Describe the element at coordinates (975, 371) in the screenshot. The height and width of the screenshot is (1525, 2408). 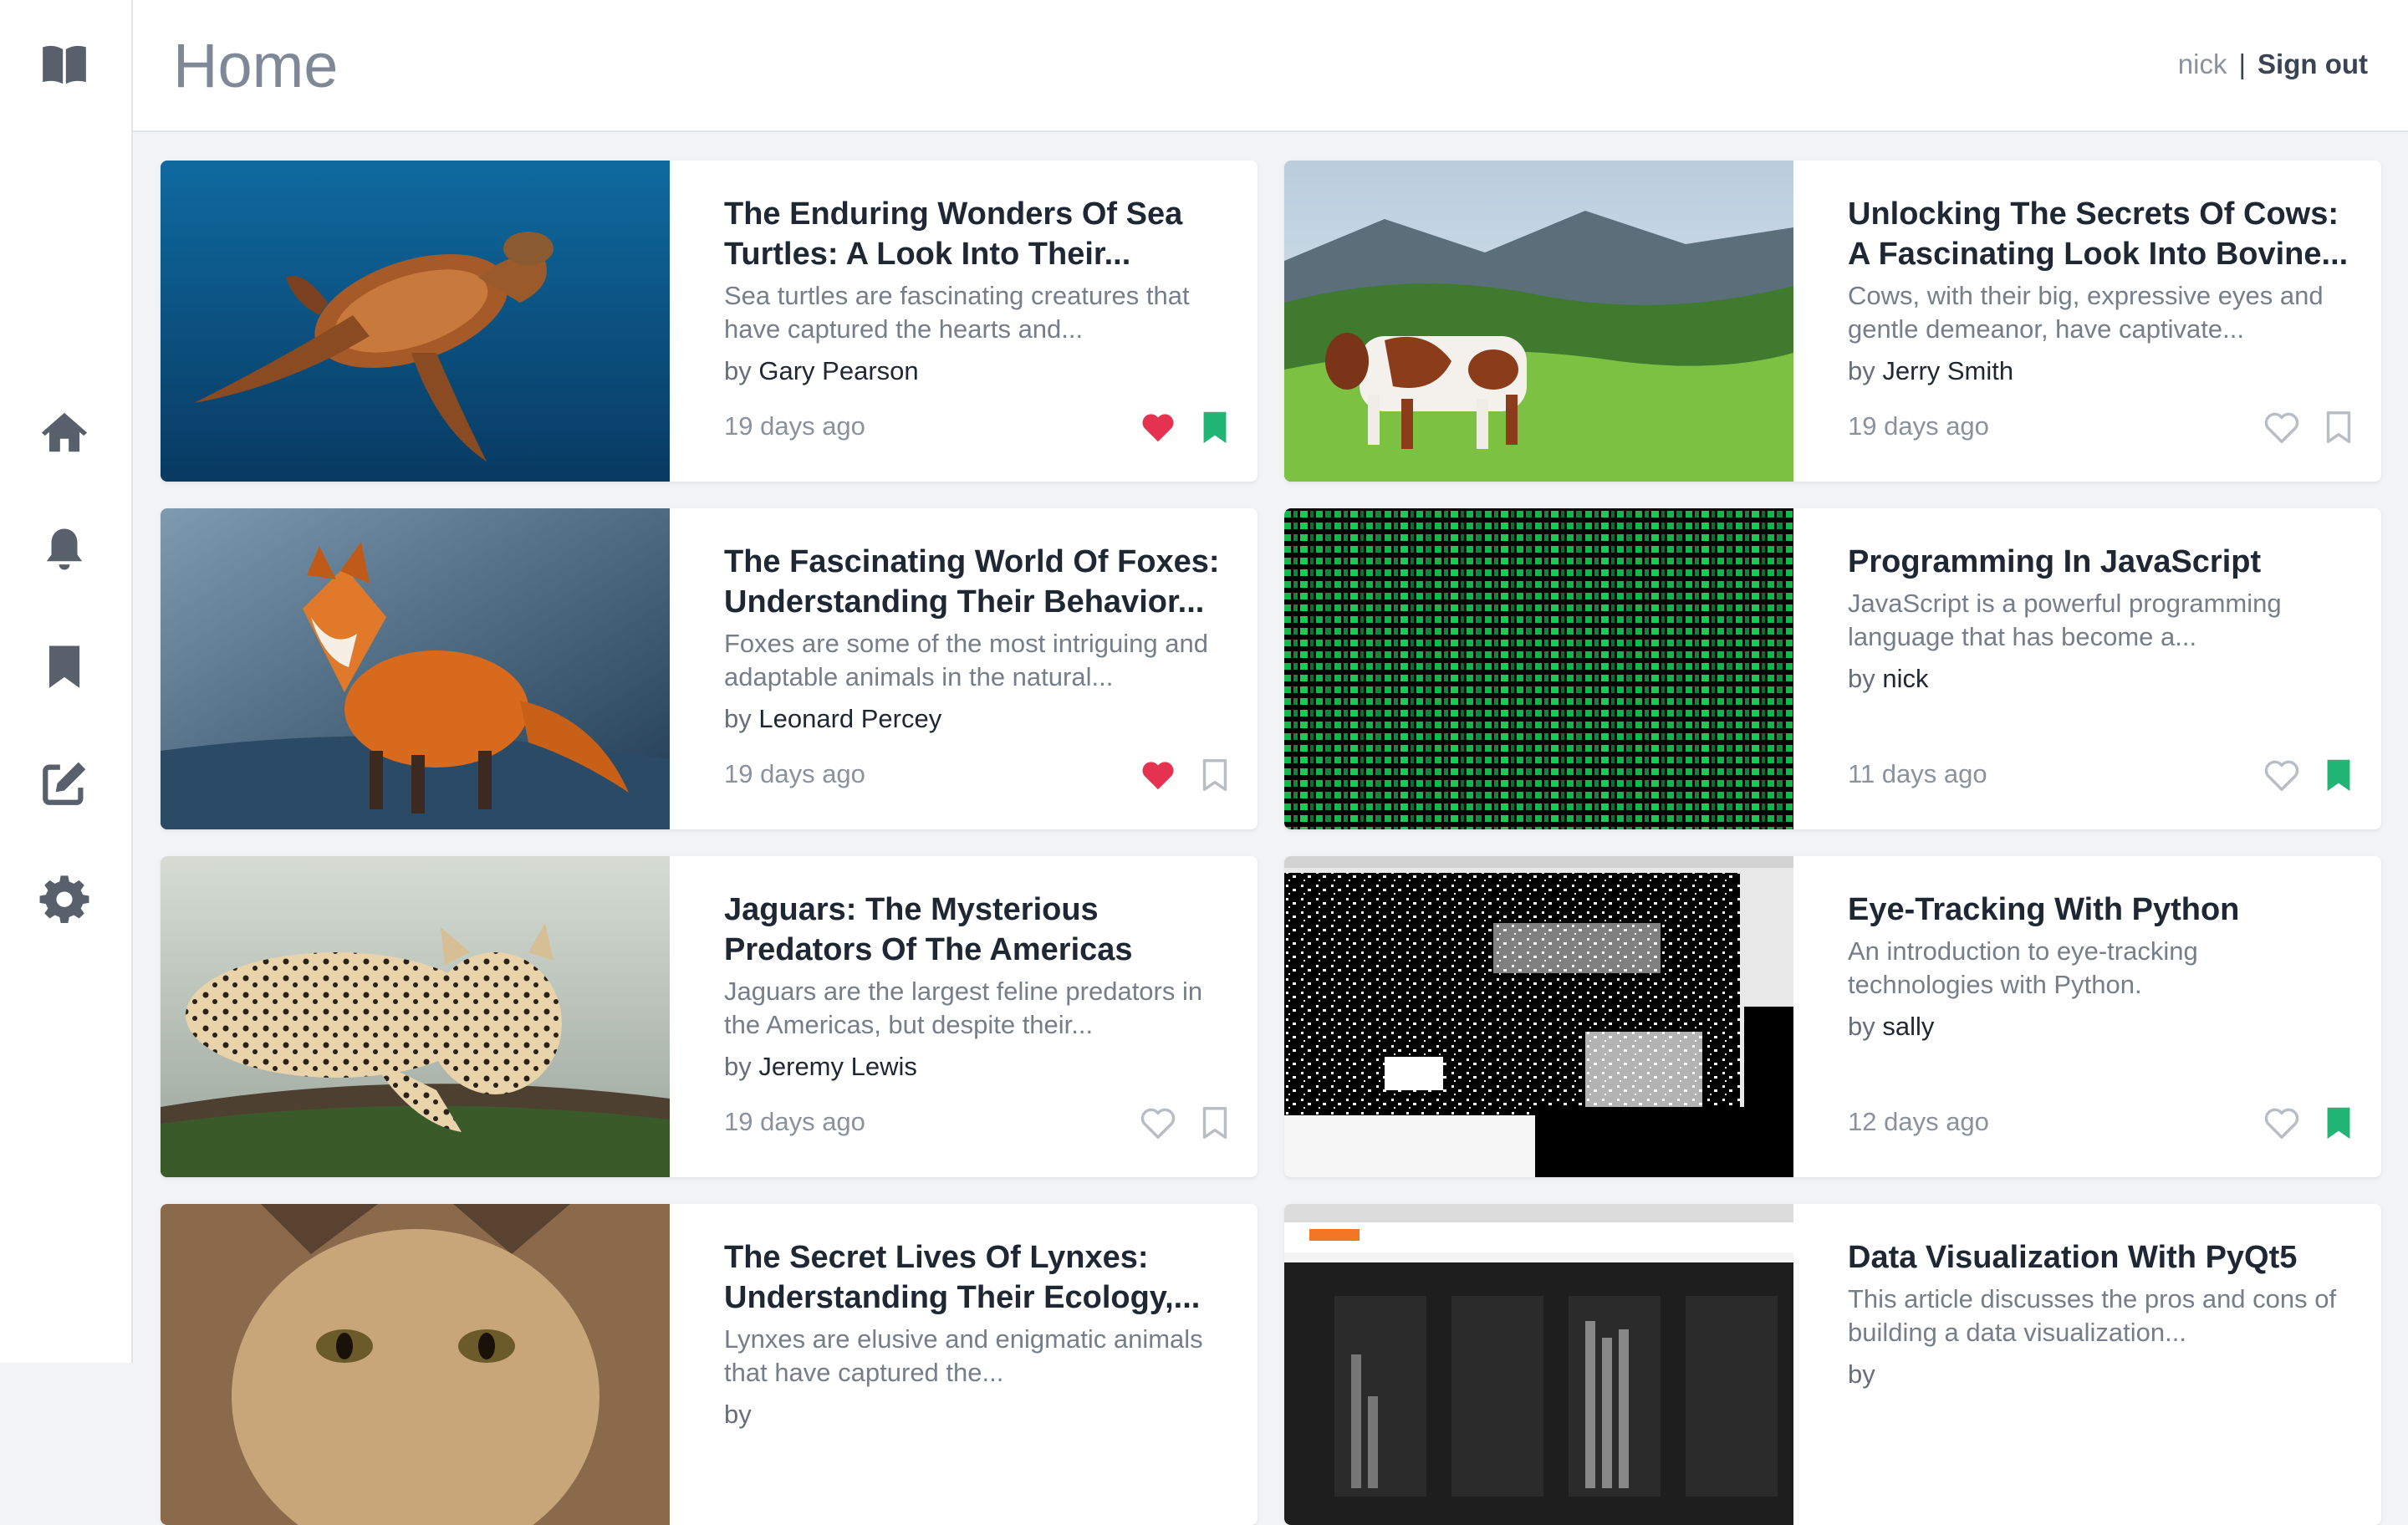
I see `article-byline: by Gary Pearson` at that location.